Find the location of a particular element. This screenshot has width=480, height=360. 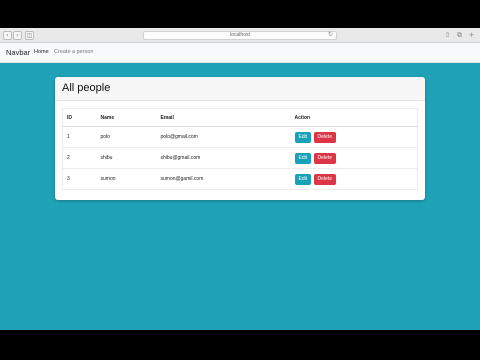

cell-name: sumon is located at coordinates (126, 179).